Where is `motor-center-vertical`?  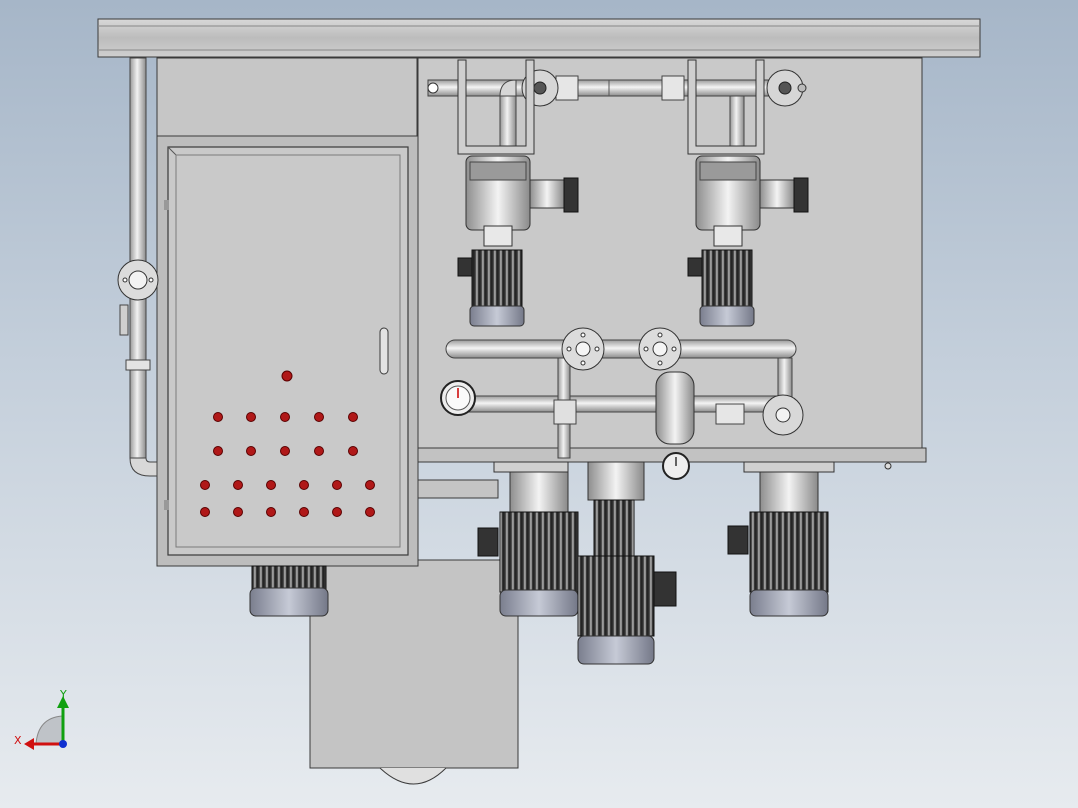
motor-center-vertical is located at coordinates (627, 610).